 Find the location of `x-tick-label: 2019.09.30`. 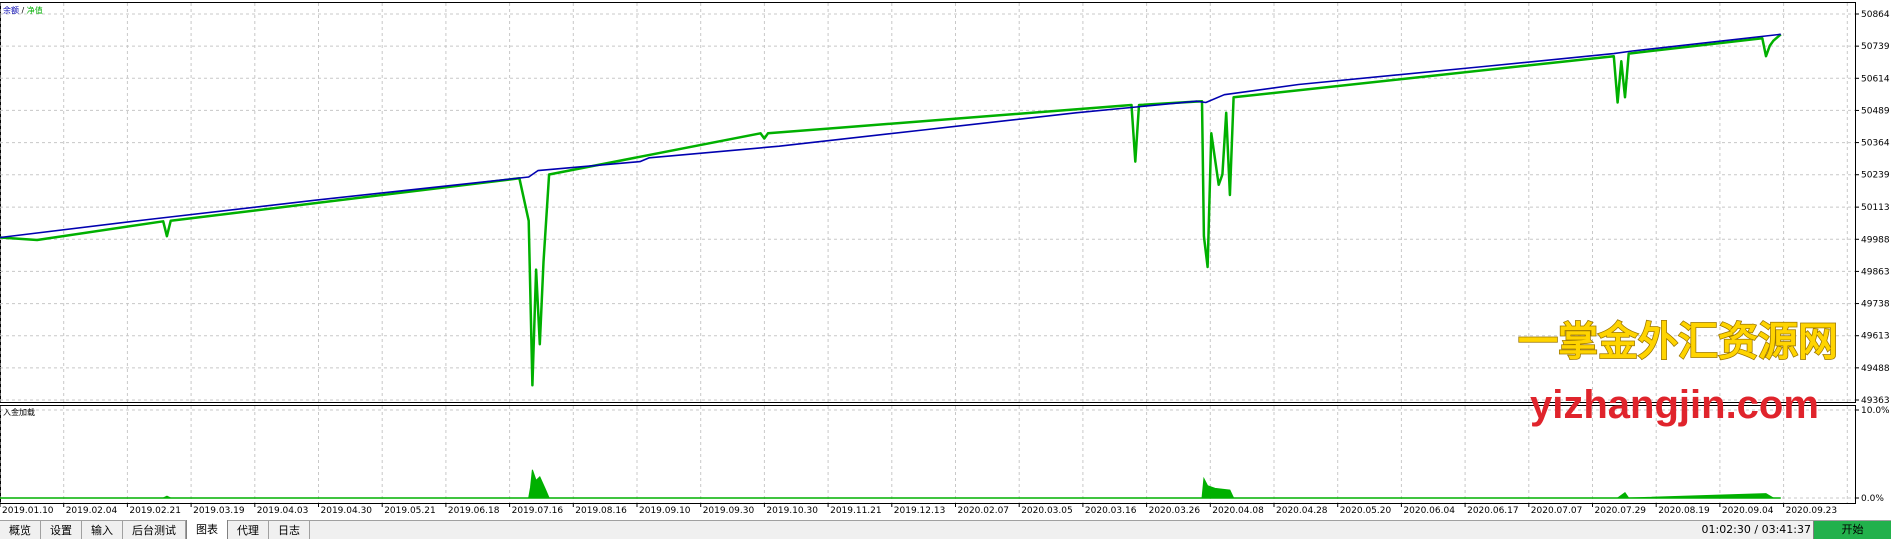

x-tick-label: 2019.09.30 is located at coordinates (729, 511).